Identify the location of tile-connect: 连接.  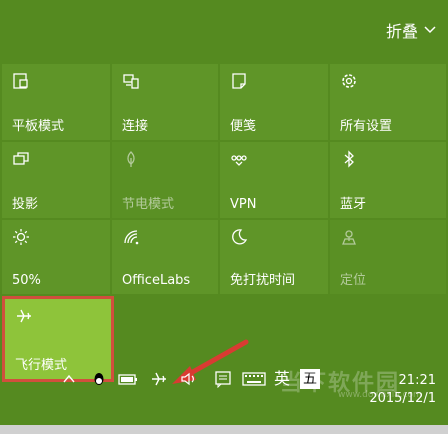
(165, 102).